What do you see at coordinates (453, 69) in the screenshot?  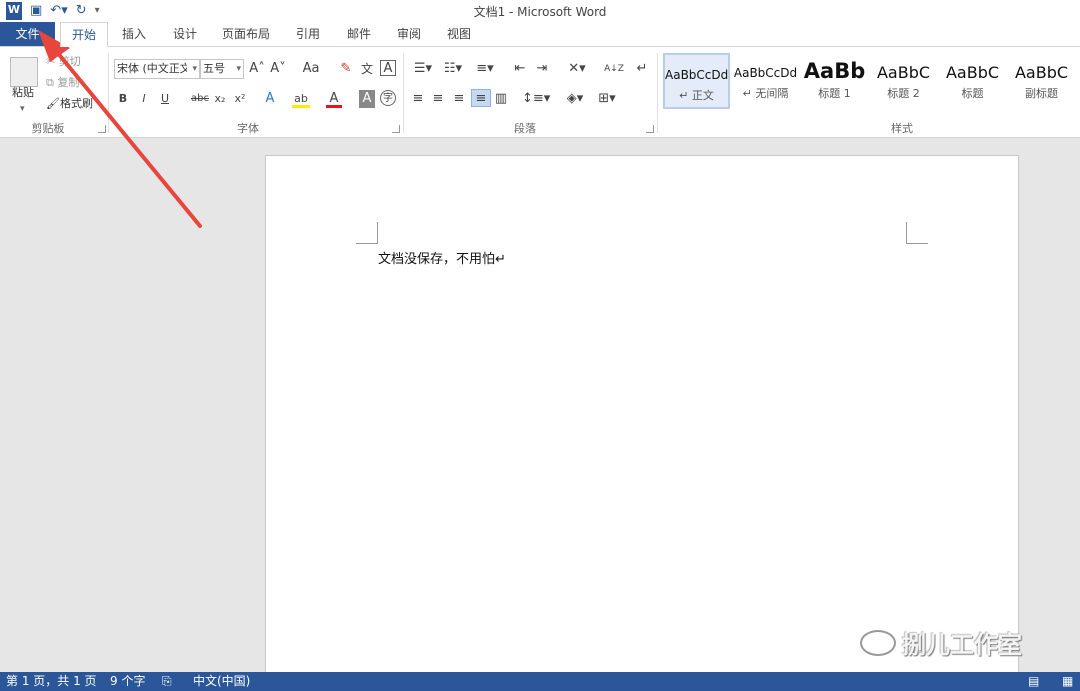 I see `numbering-icon: ☷▾` at bounding box center [453, 69].